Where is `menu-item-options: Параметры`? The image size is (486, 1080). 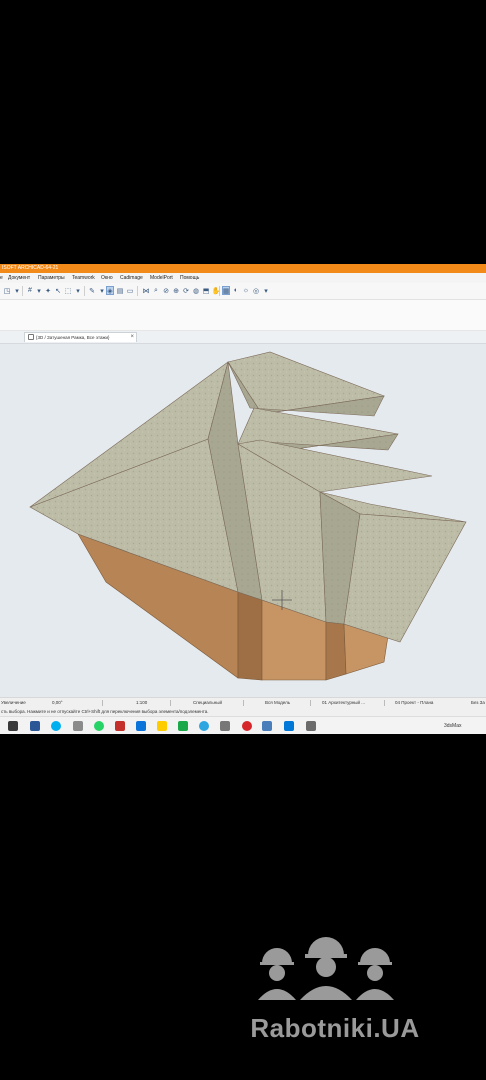 menu-item-options: Параметры is located at coordinates (51, 278).